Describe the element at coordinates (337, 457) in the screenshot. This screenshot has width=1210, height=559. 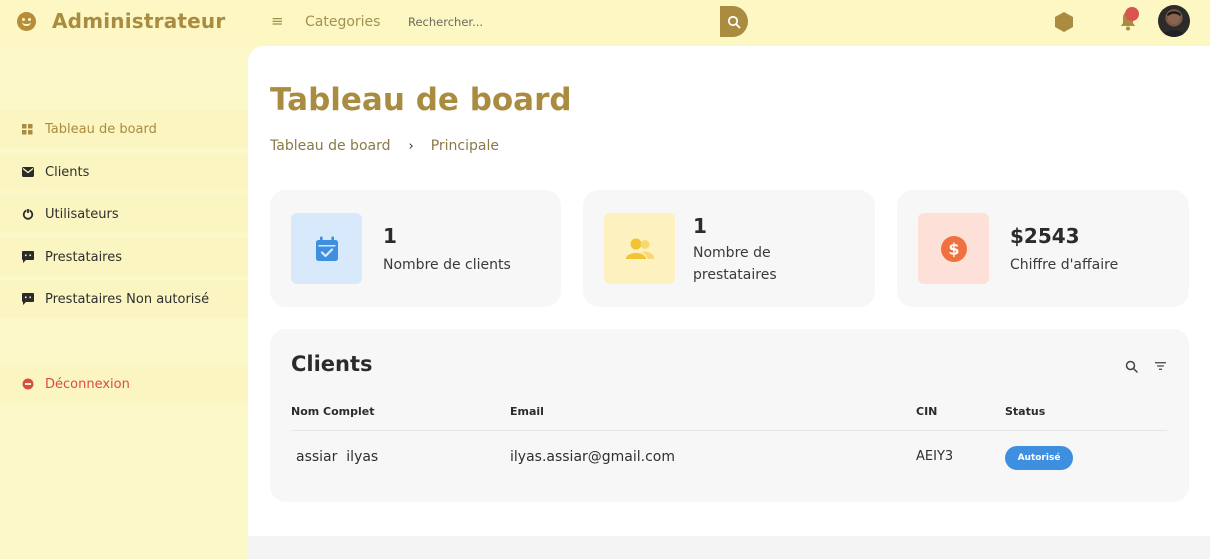
I see `client-name: assiar ilyas` at that location.